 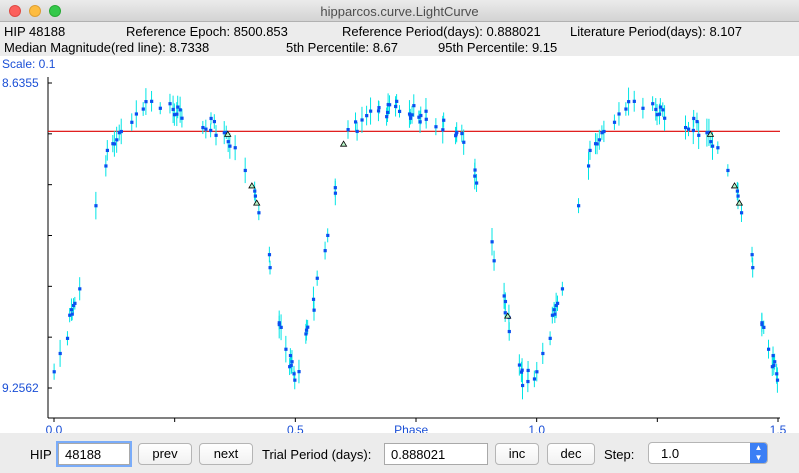 I want to click on dec-button: dec, so click(x=571, y=454).